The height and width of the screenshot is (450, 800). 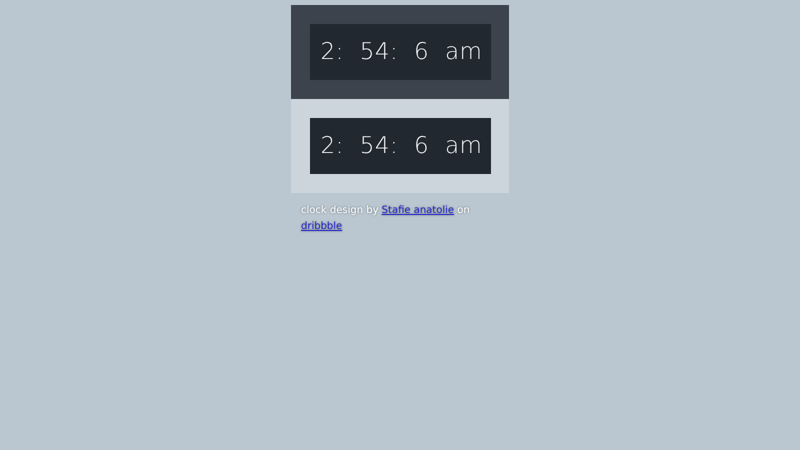 What do you see at coordinates (321, 226) in the screenshot?
I see `credit-link: dribbble` at bounding box center [321, 226].